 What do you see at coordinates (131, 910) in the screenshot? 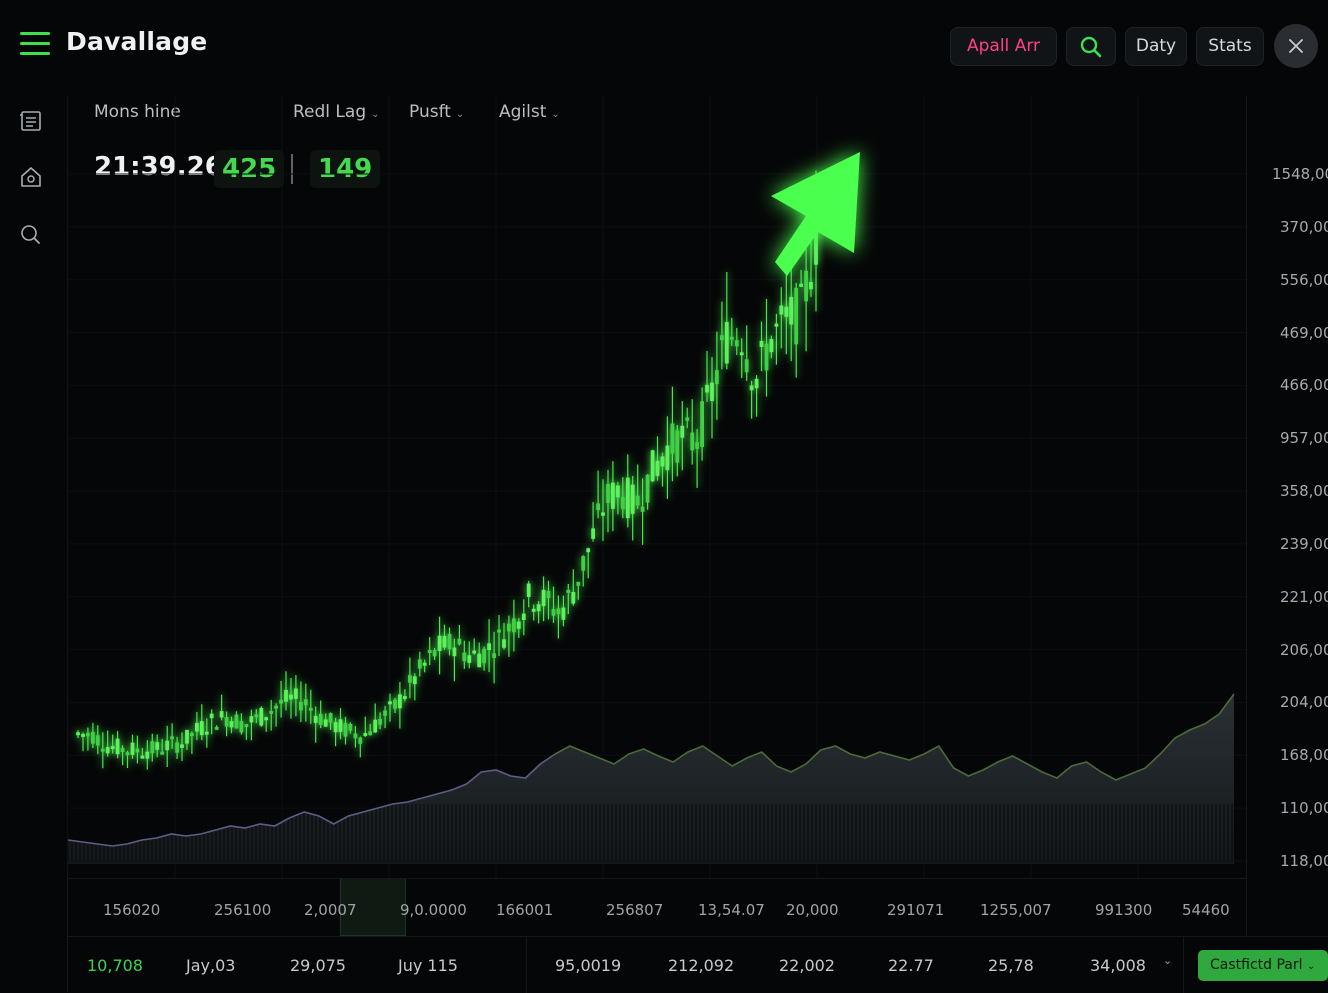
I see `x-tick-label: 156020` at bounding box center [131, 910].